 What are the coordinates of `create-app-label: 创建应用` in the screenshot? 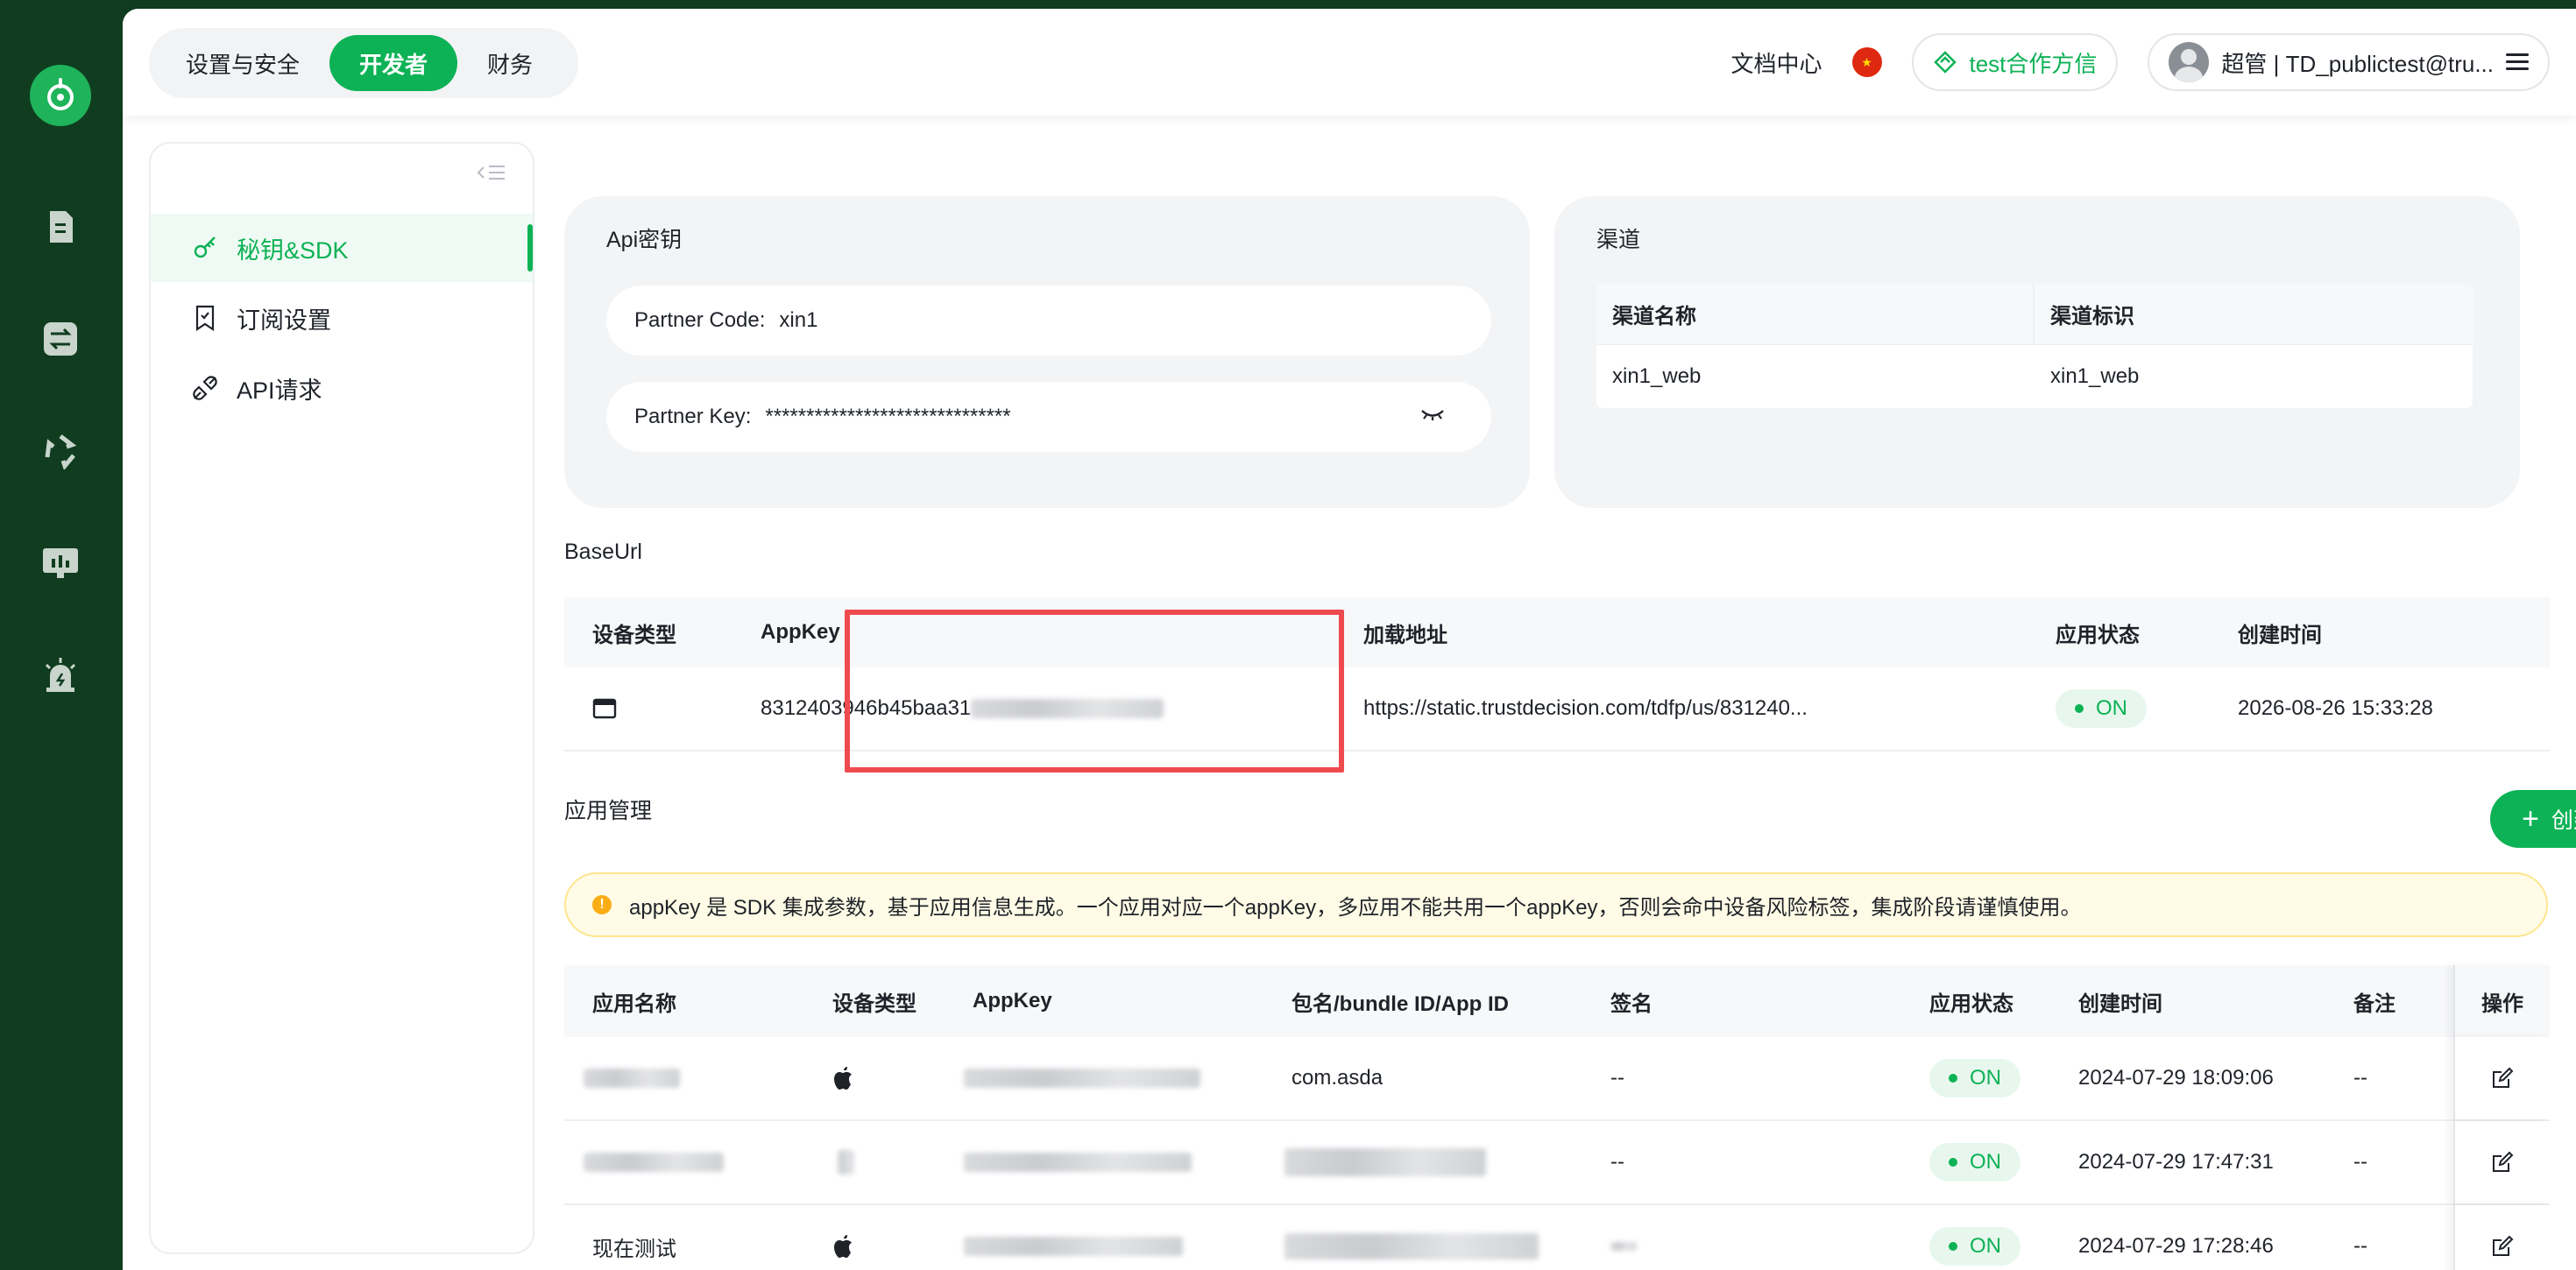 It's located at (2563, 820).